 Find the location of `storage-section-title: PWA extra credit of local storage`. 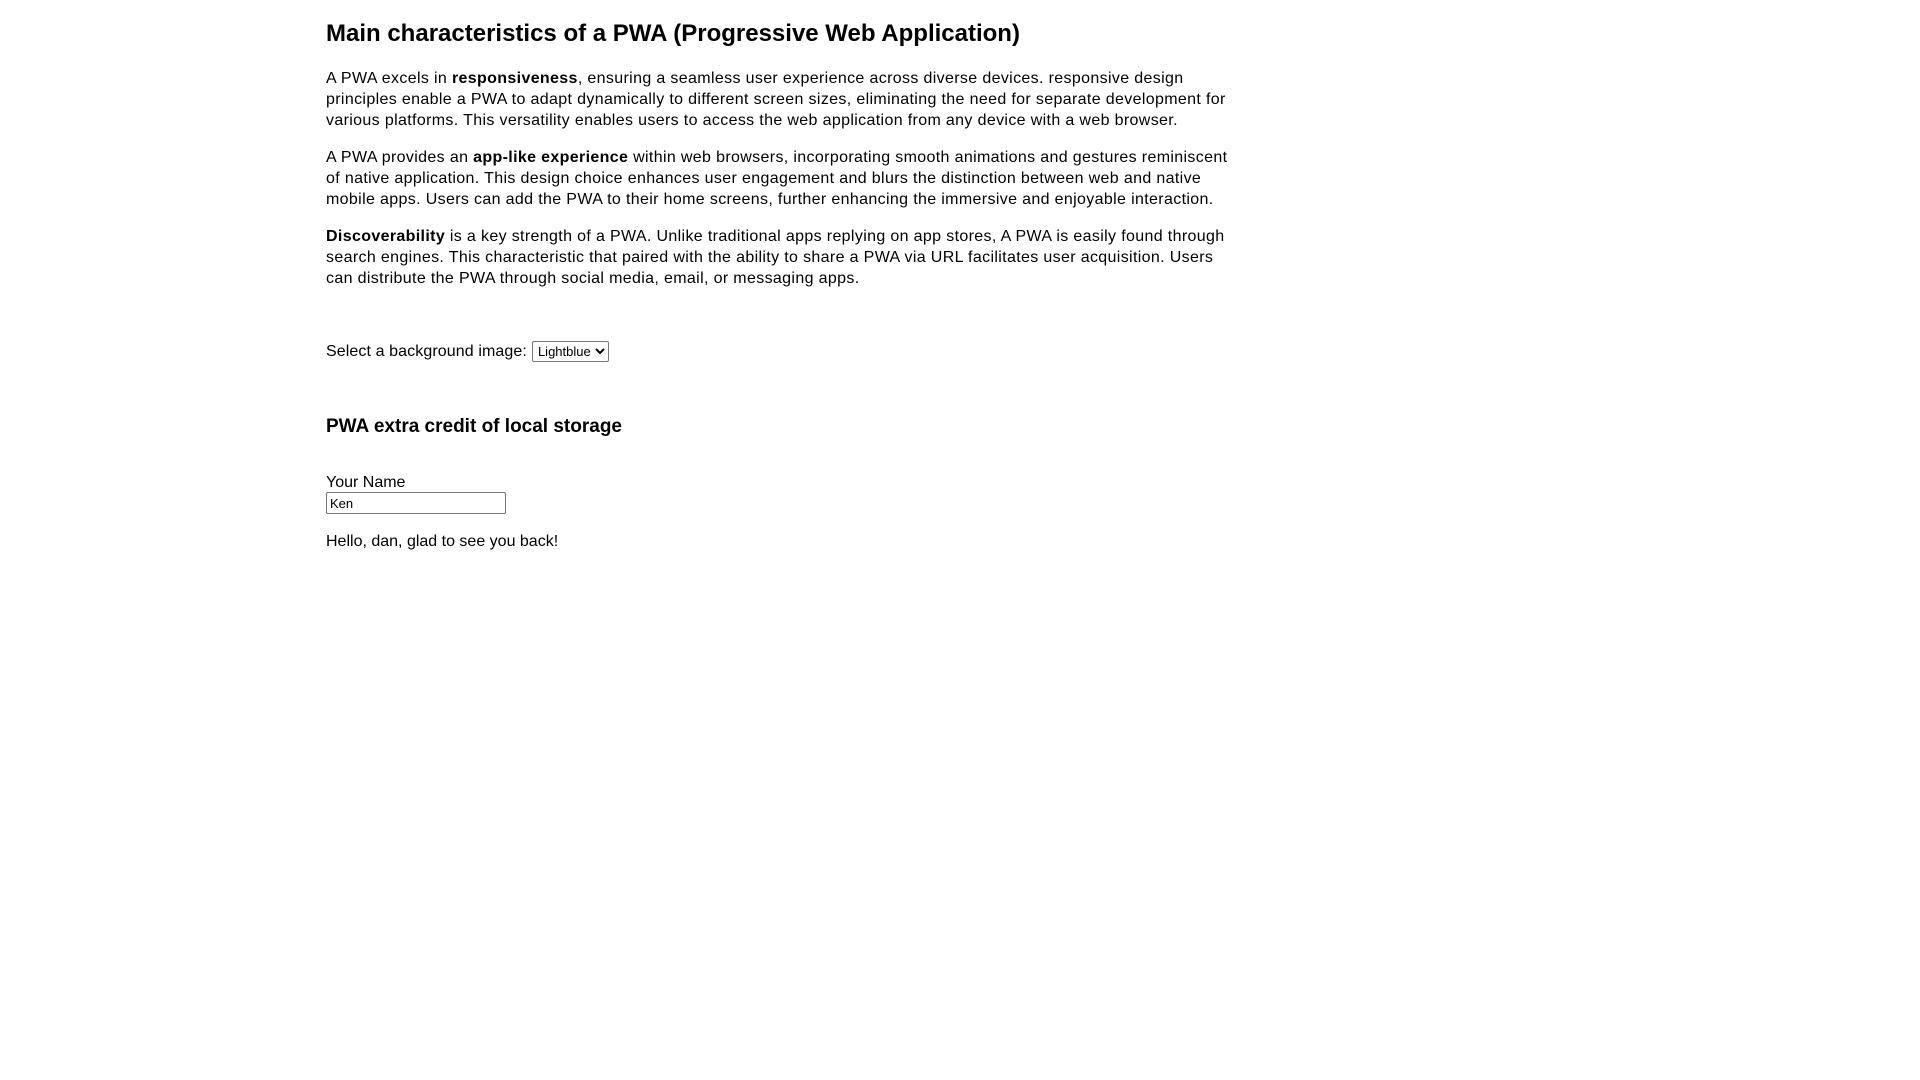

storage-section-title: PWA extra credit of local storage is located at coordinates (474, 426).